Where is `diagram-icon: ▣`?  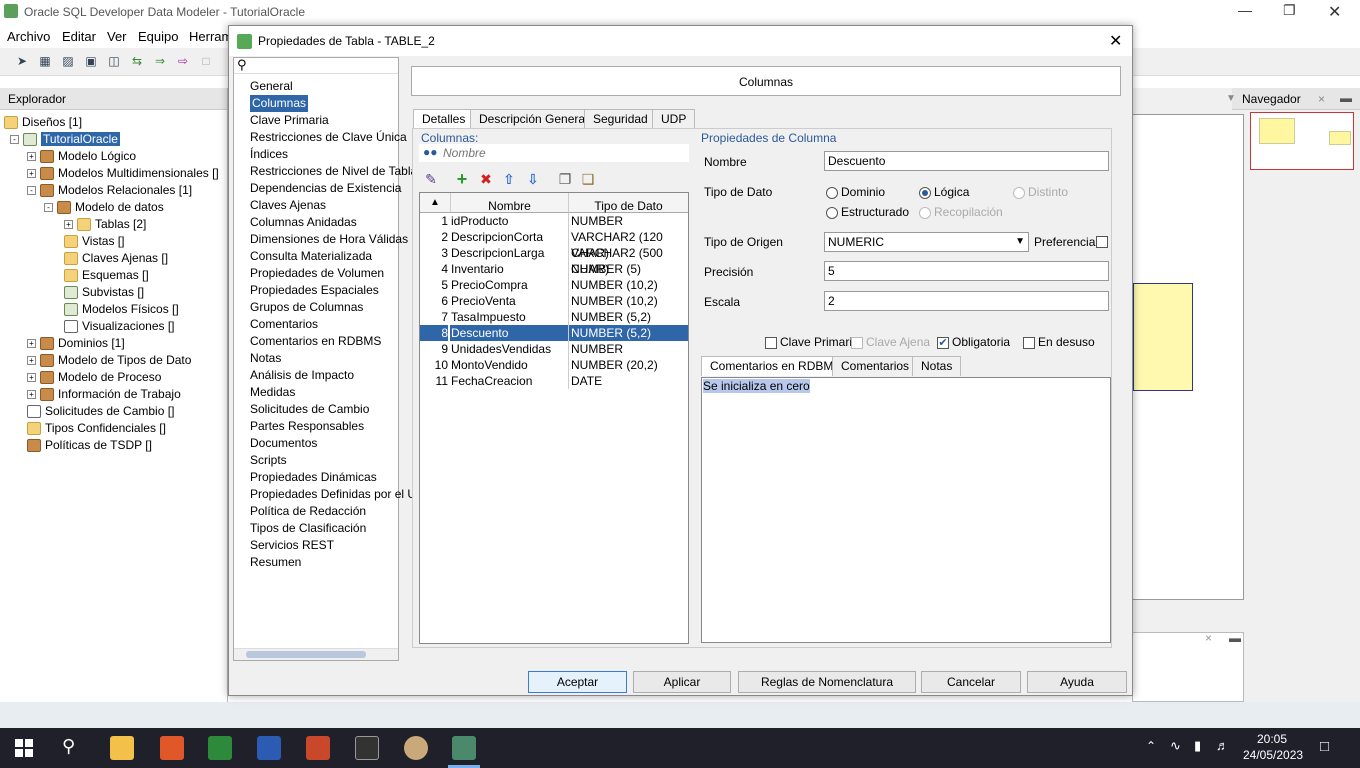
diagram-icon: ▣ is located at coordinates (91, 61).